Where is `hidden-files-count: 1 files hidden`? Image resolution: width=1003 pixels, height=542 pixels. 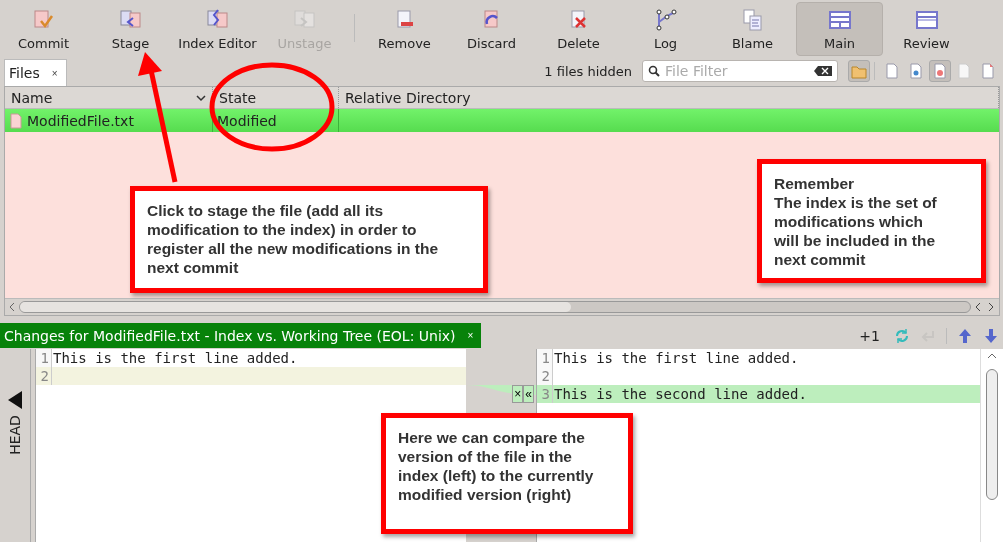 hidden-files-count: 1 files hidden is located at coordinates (588, 71).